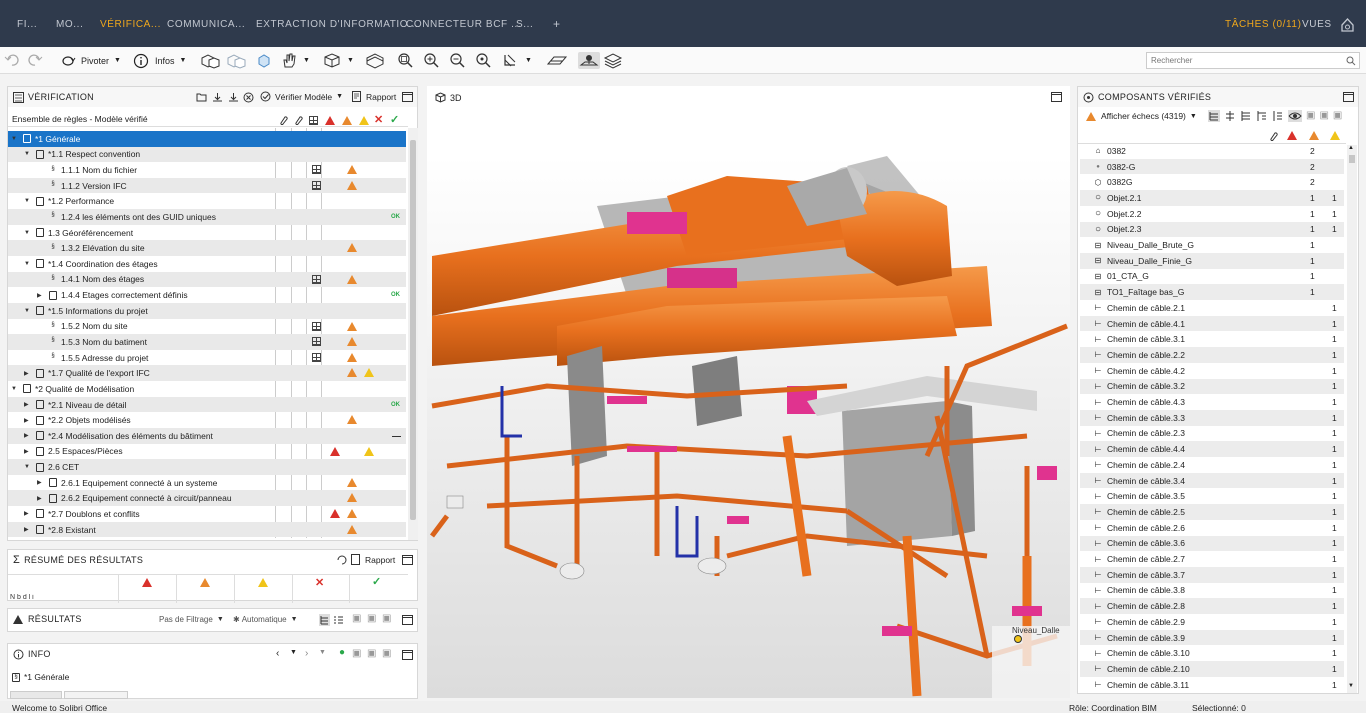 Image resolution: width=1366 pixels, height=713 pixels. I want to click on previous-icon: ‹, so click(277, 653).